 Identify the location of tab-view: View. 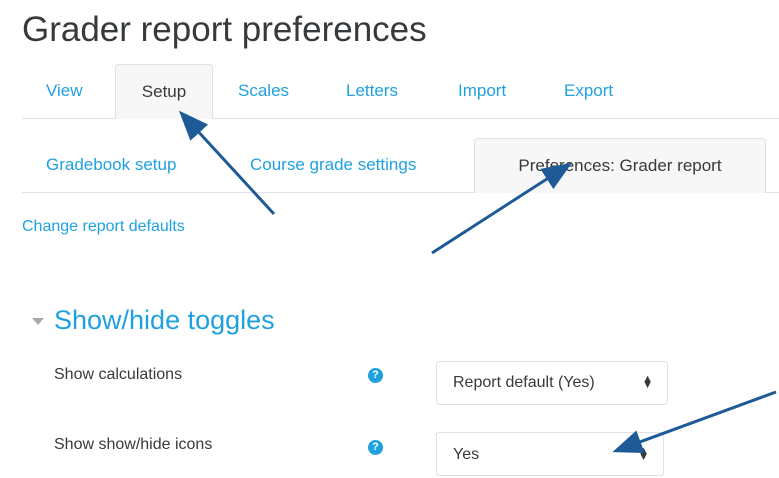
(64, 90).